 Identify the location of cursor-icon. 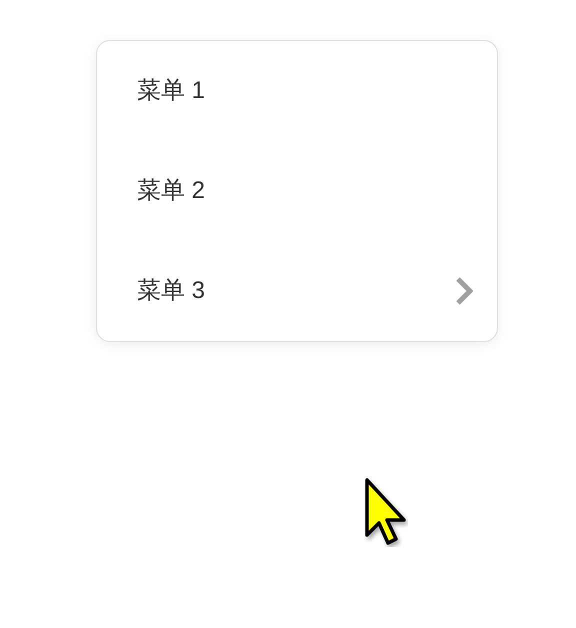
(386, 512).